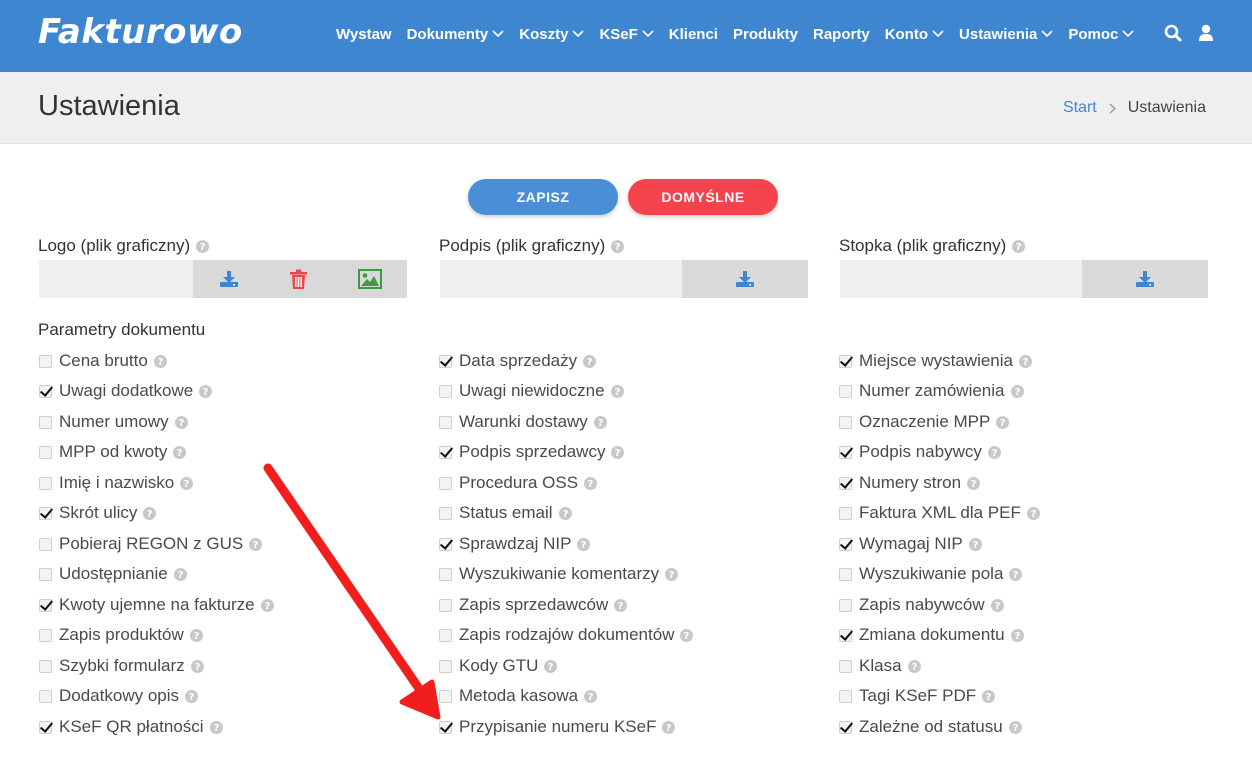 This screenshot has width=1252, height=760. I want to click on option-label: Zapis produktów, so click(121, 635).